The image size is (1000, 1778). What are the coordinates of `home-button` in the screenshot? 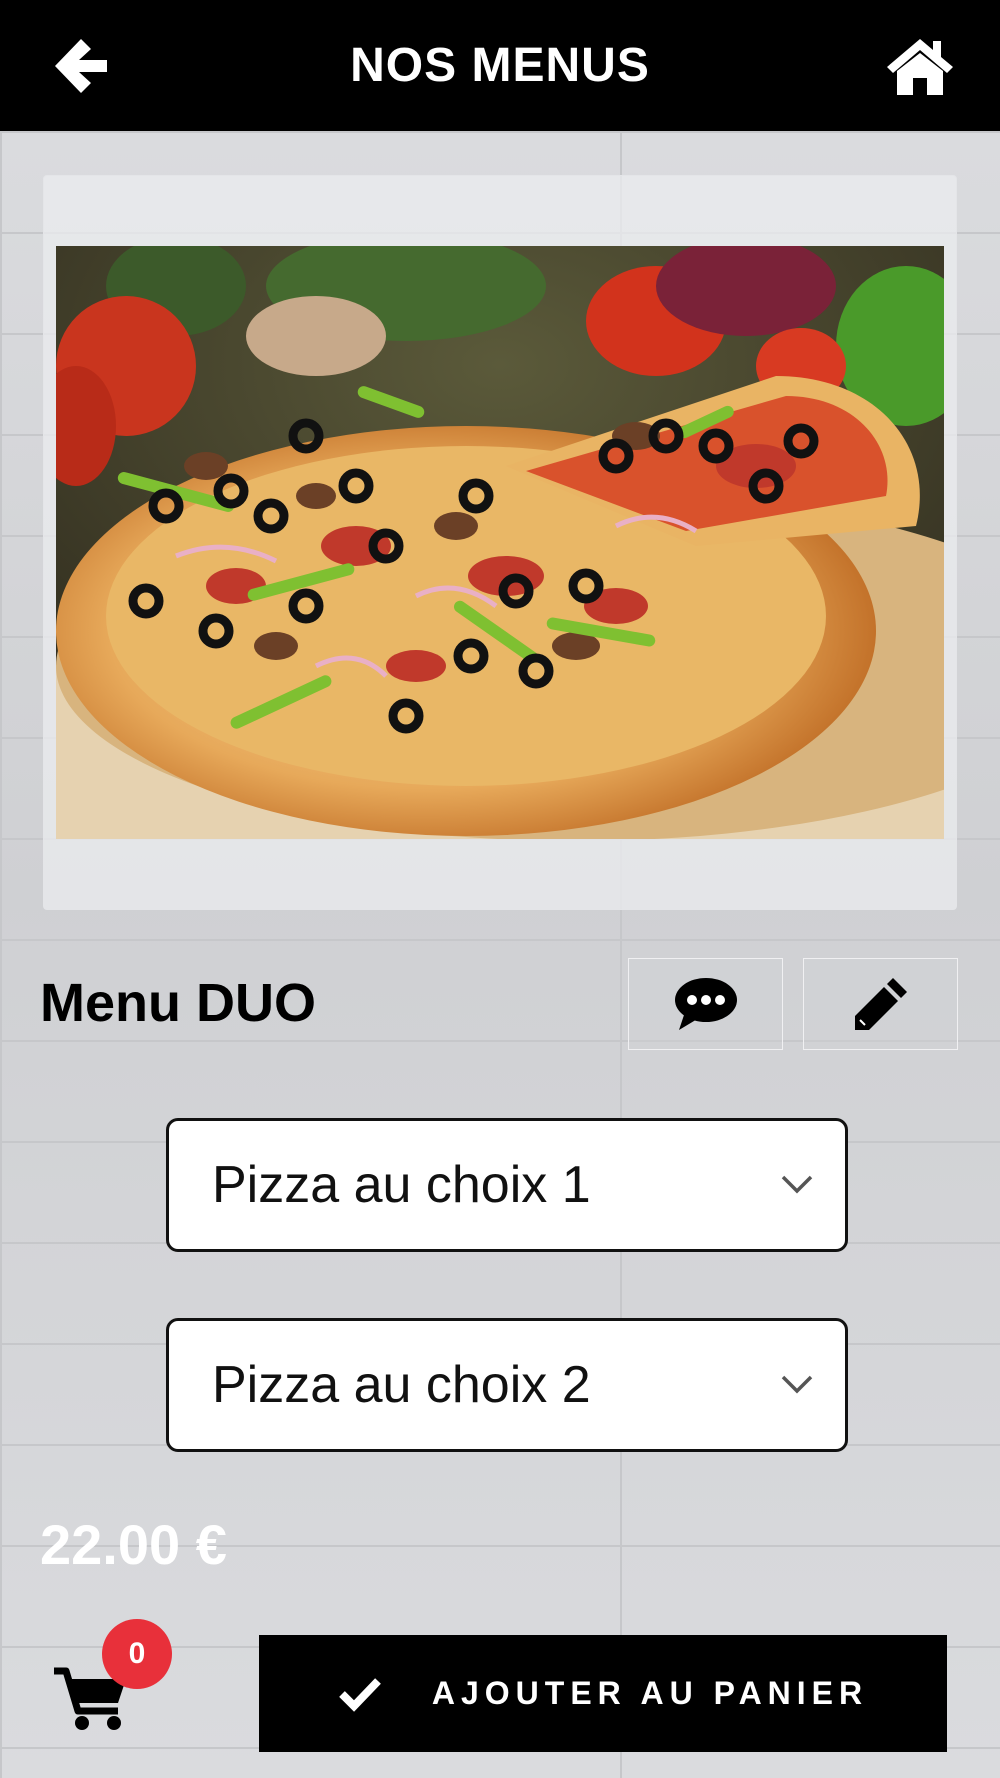 It's located at (920, 66).